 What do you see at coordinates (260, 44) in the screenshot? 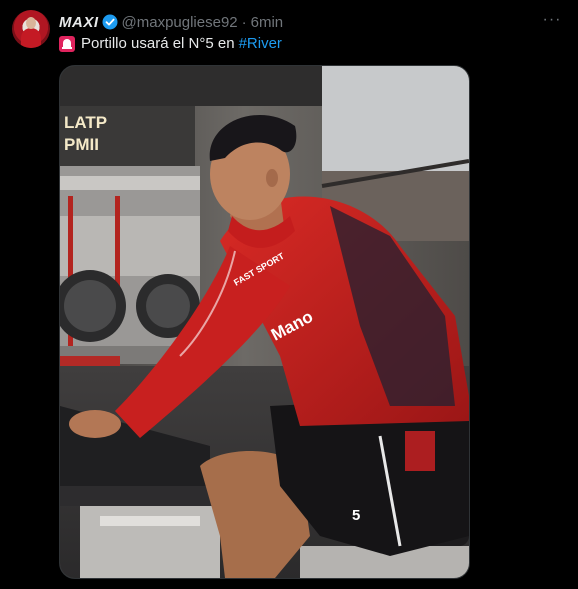
I see `hashtag-link: #River` at bounding box center [260, 44].